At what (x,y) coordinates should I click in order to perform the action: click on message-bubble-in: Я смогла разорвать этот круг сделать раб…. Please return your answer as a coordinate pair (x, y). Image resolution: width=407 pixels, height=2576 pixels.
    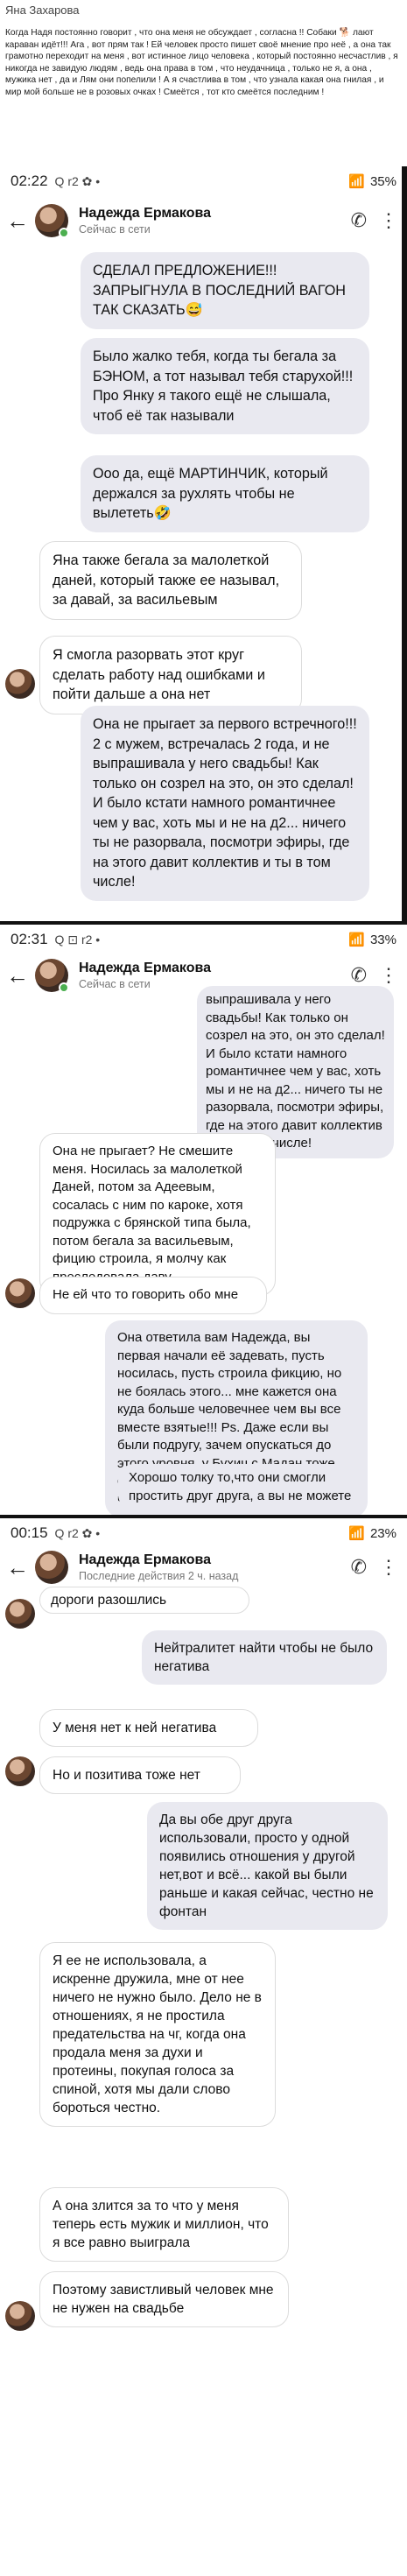
    Looking at the image, I should click on (170, 675).